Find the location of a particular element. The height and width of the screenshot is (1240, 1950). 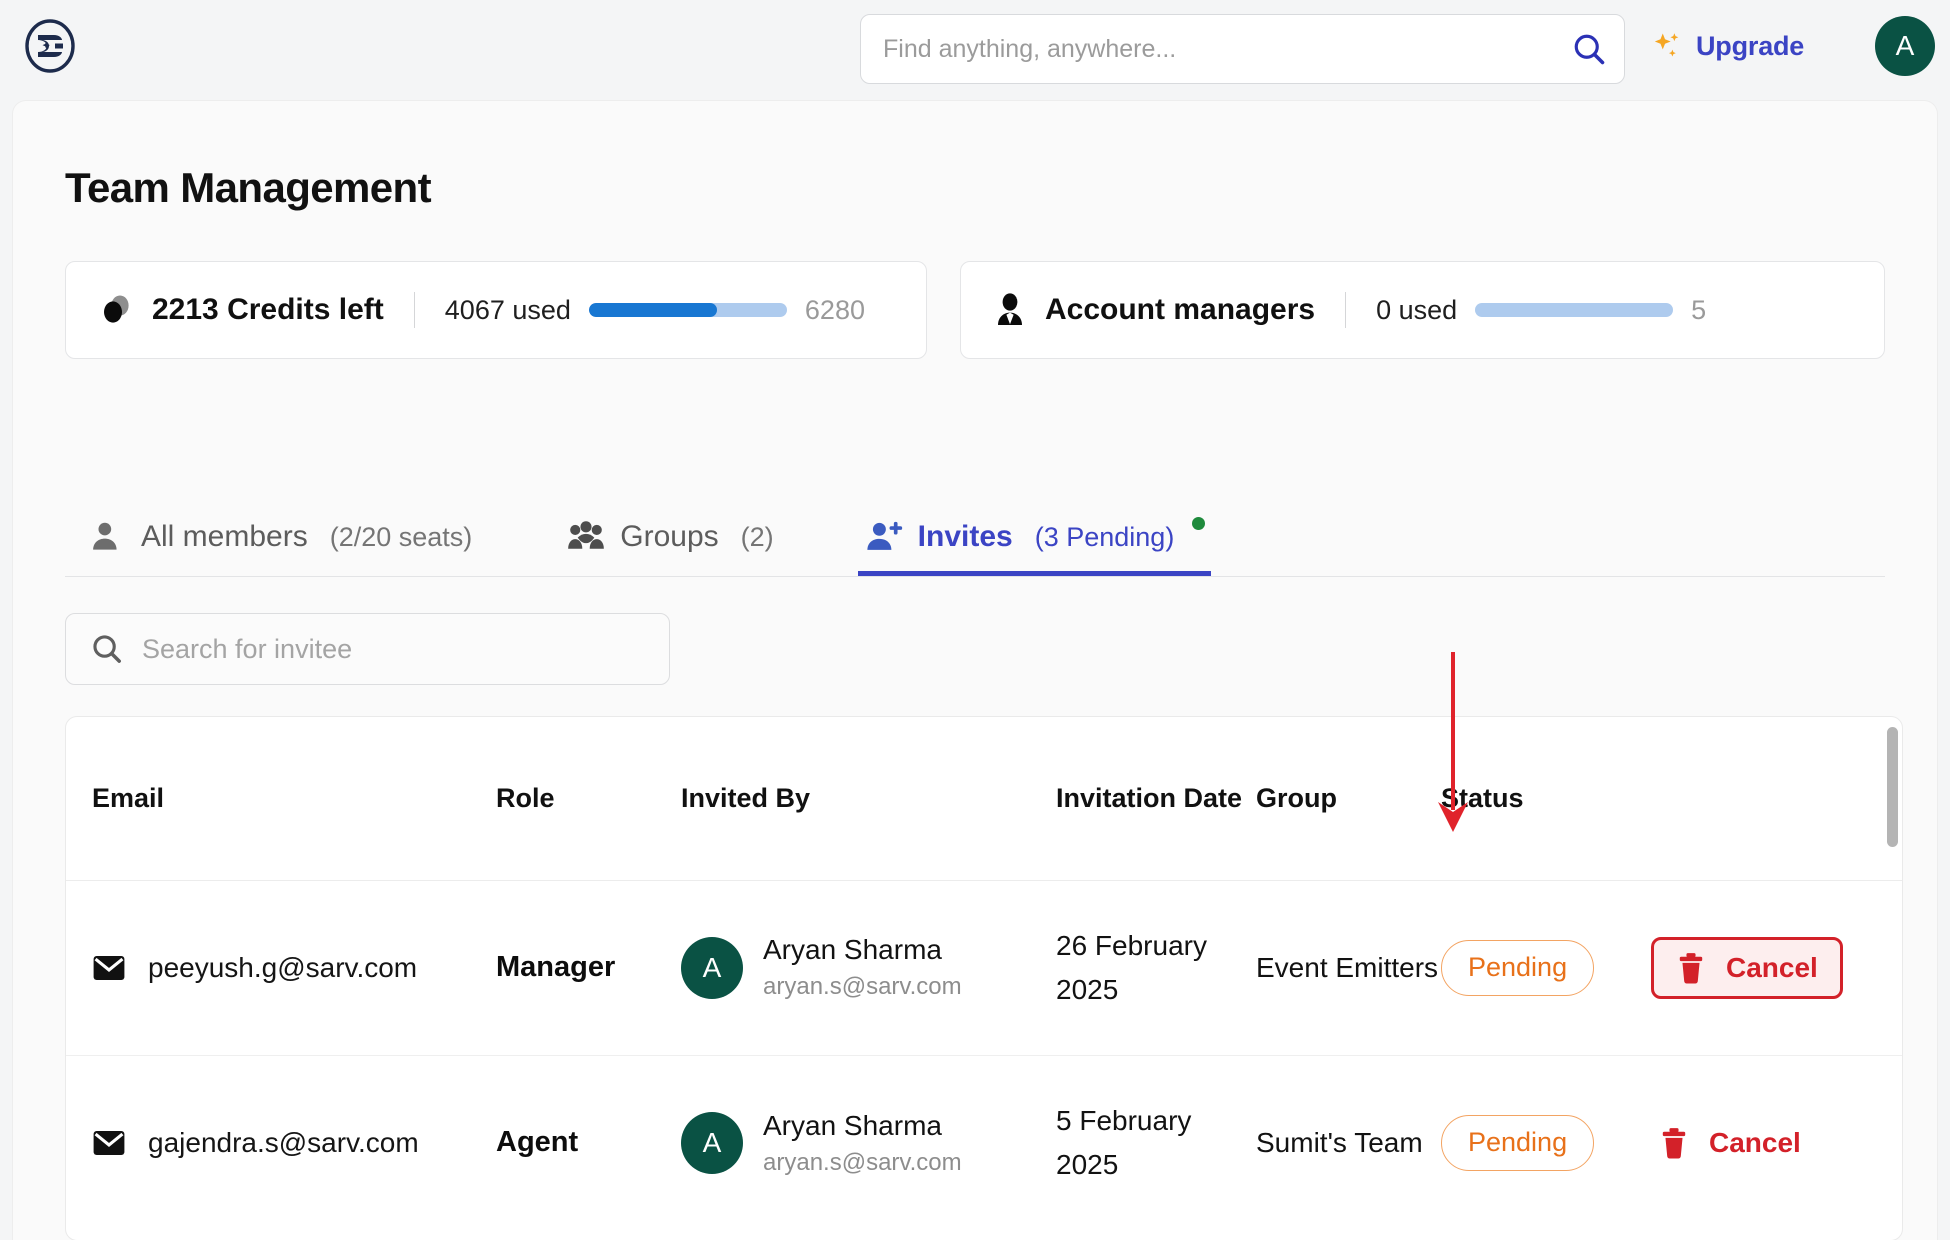

credits-progress-bar is located at coordinates (687, 310).